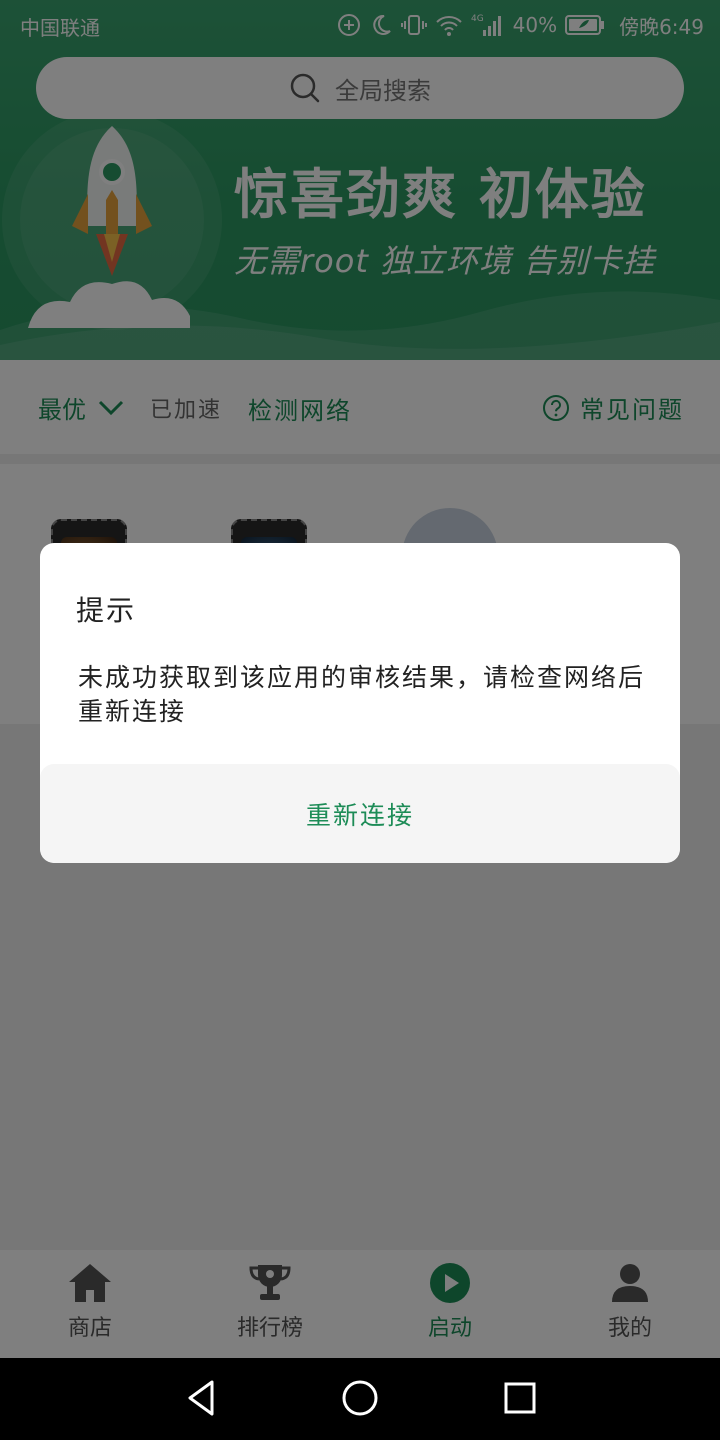 The image size is (720, 1440). I want to click on home-circle-icon, so click(360, 1398).